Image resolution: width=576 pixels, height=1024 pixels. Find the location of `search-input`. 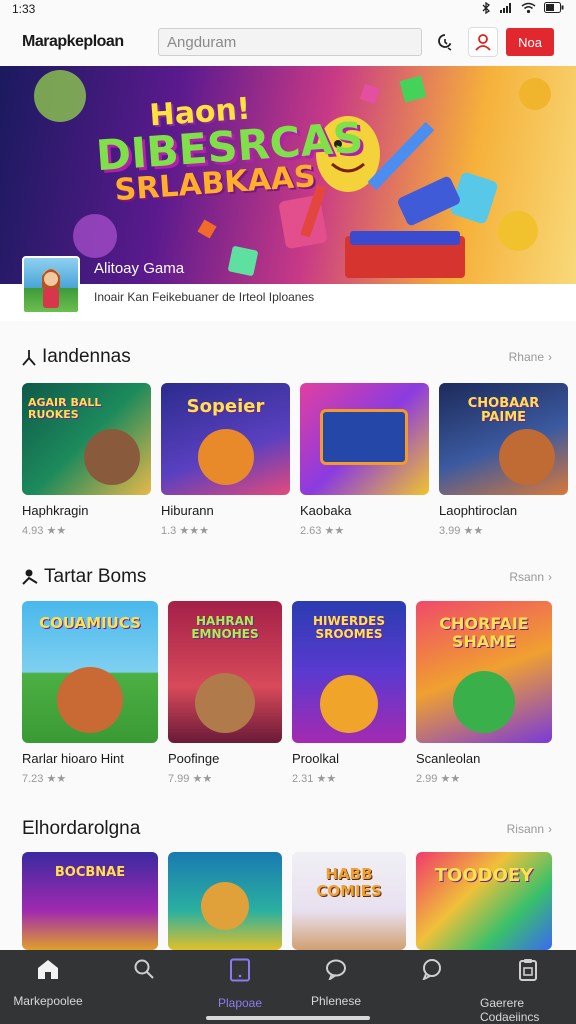

search-input is located at coordinates (290, 42).